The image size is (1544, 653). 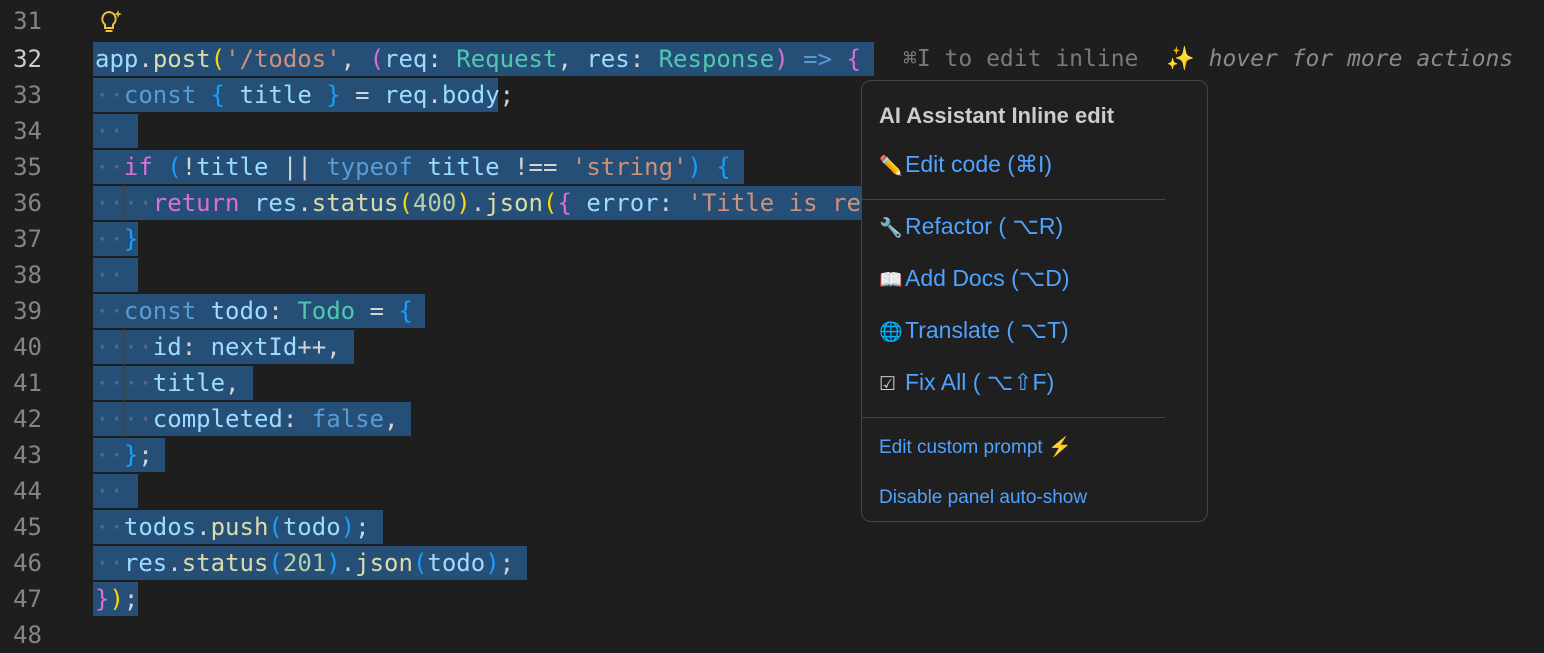 What do you see at coordinates (975, 447) in the screenshot?
I see `edit-custom-prompt-link: Edit custom prompt ⚡` at bounding box center [975, 447].